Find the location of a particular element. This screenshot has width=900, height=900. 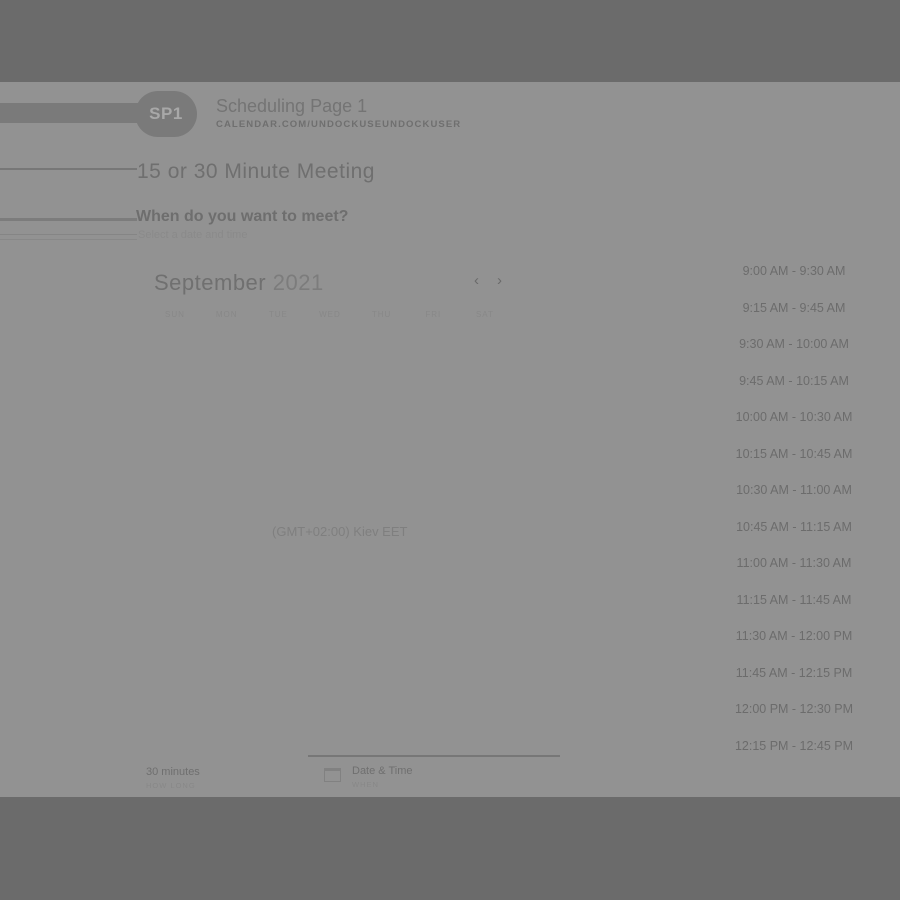

sidebar-pill is located at coordinates (74, 113).